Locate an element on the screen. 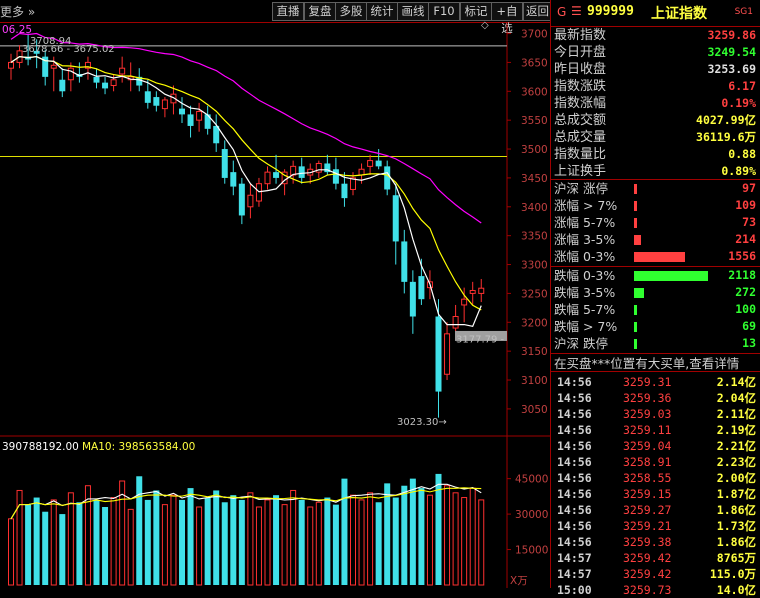 This screenshot has width=760, height=598. menu-icon: ☰ is located at coordinates (576, 11).